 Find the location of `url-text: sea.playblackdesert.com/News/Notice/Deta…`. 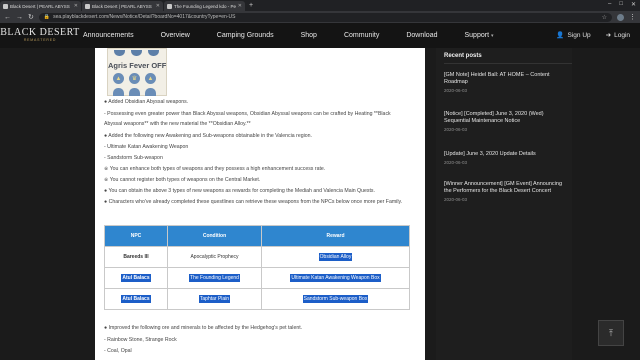

url-text: sea.playblackdesert.com/News/Notice/Deta… is located at coordinates (144, 17).